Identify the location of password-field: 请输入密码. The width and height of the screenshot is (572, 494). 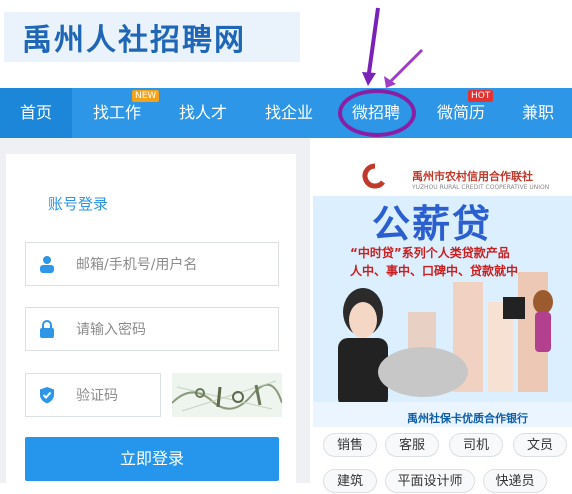
(152, 329).